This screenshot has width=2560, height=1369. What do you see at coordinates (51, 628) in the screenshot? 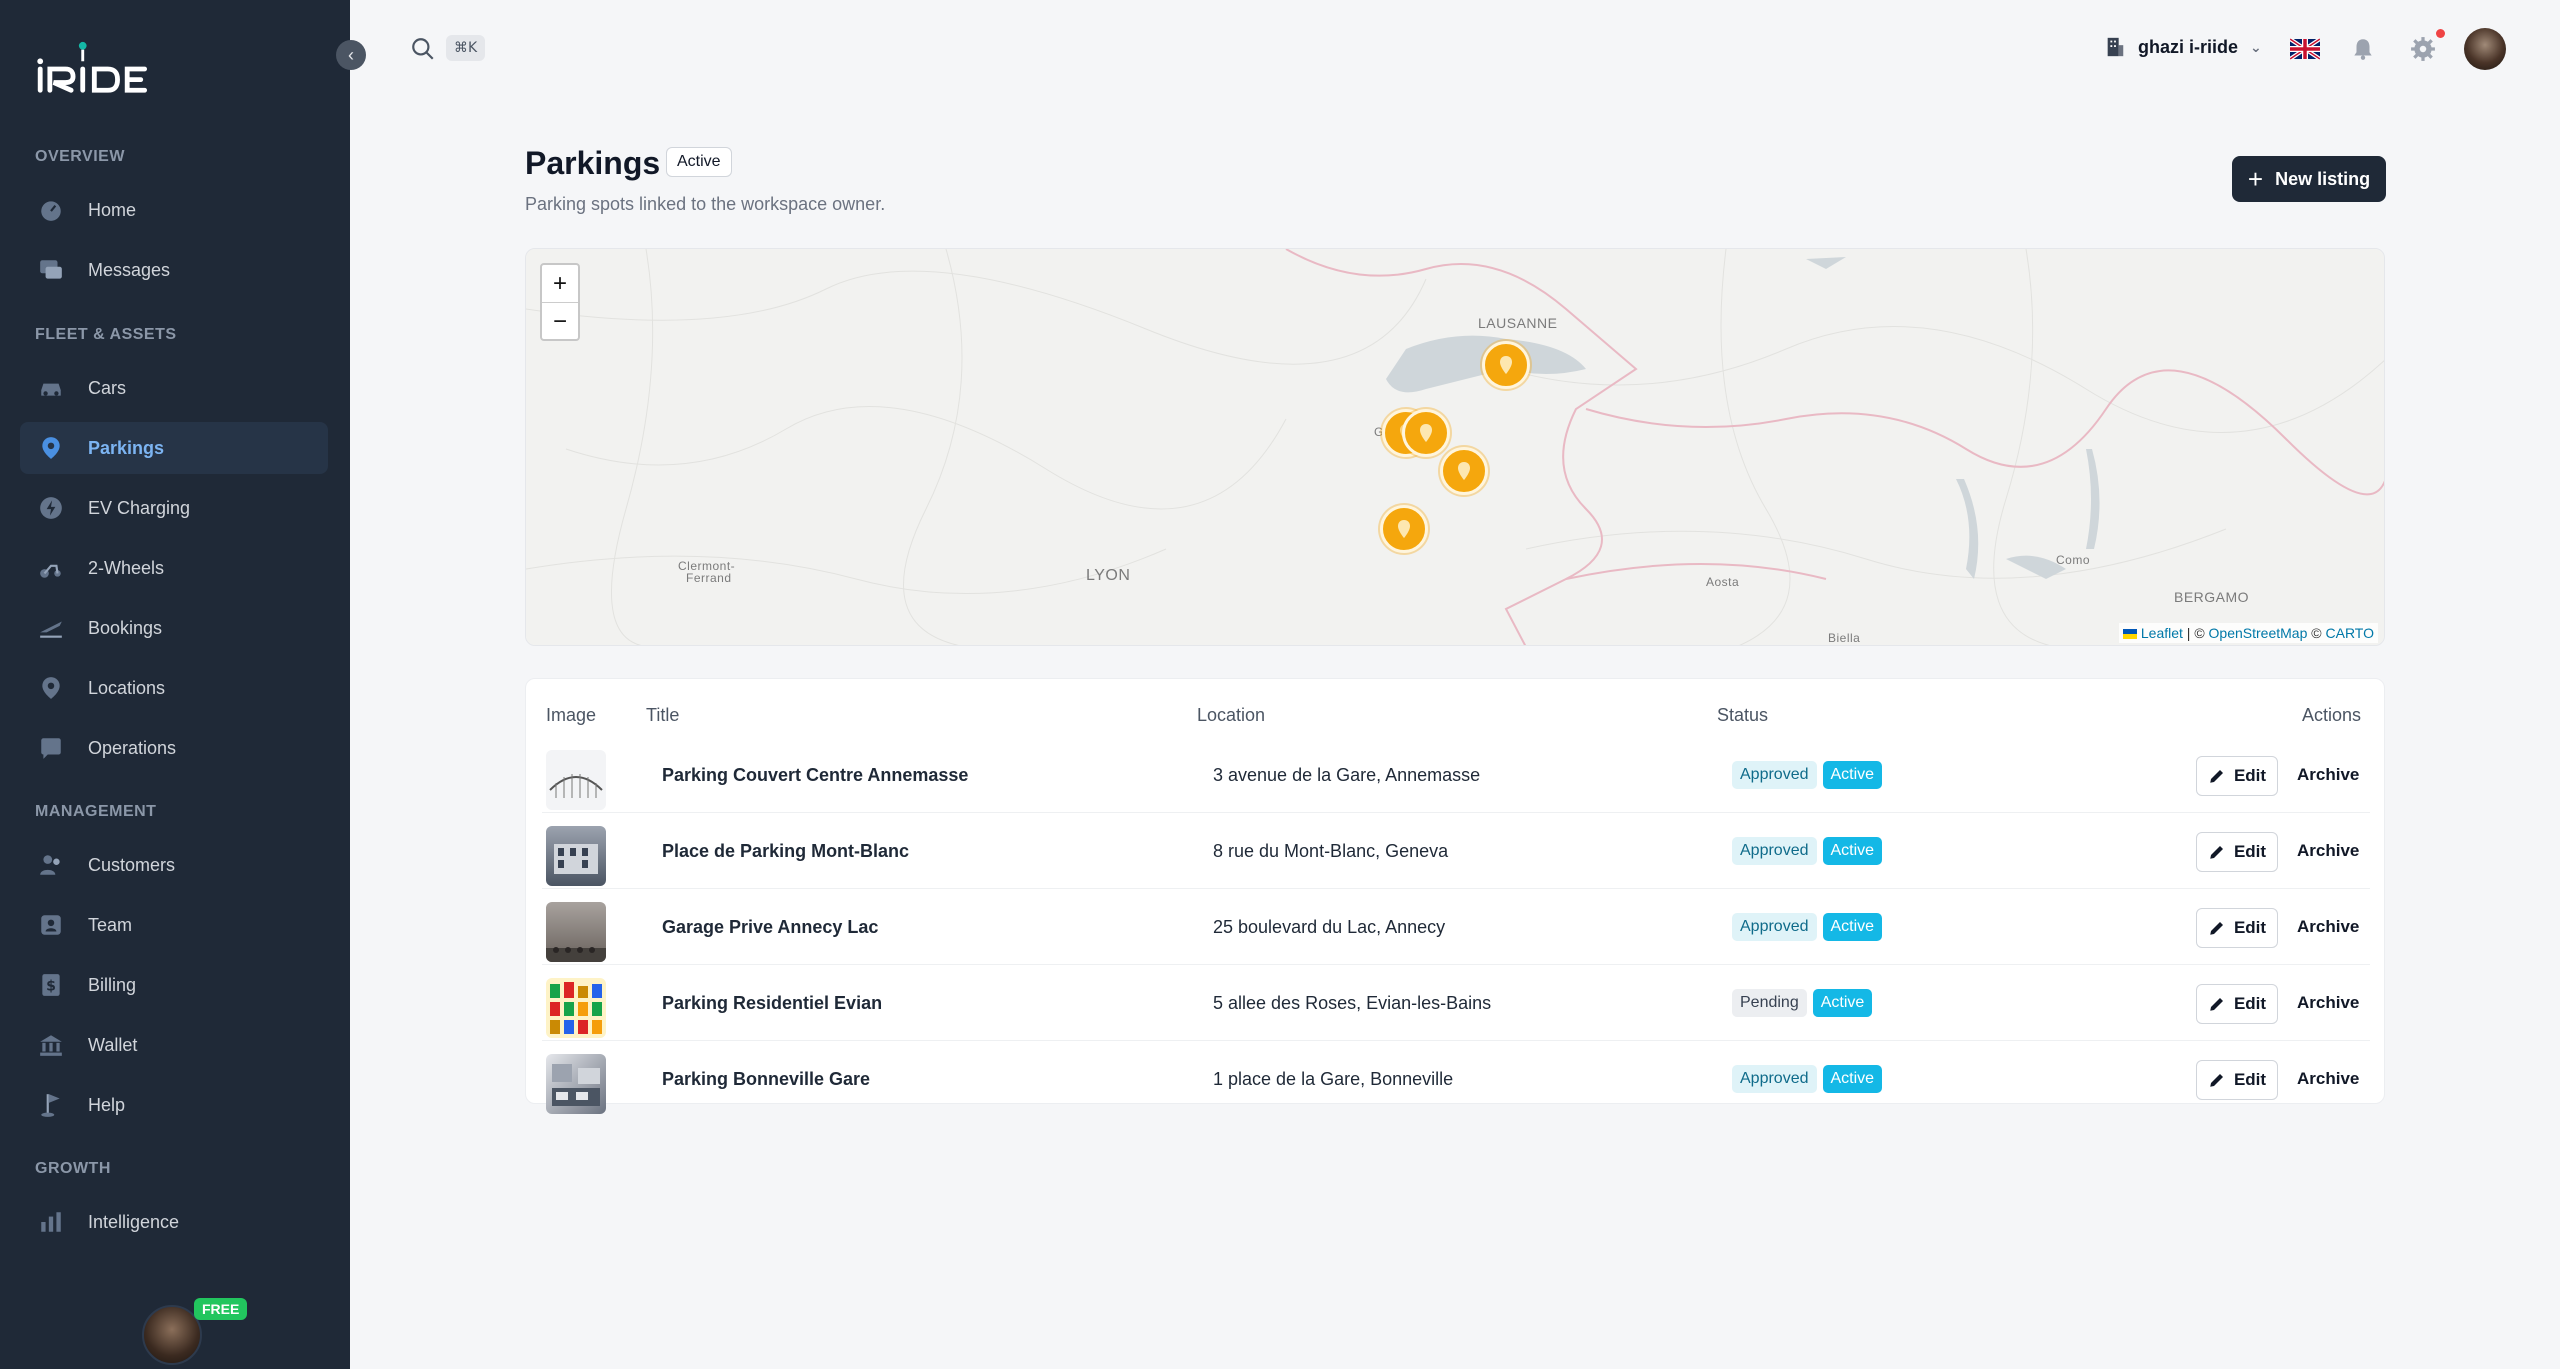
I see `plane-icon` at bounding box center [51, 628].